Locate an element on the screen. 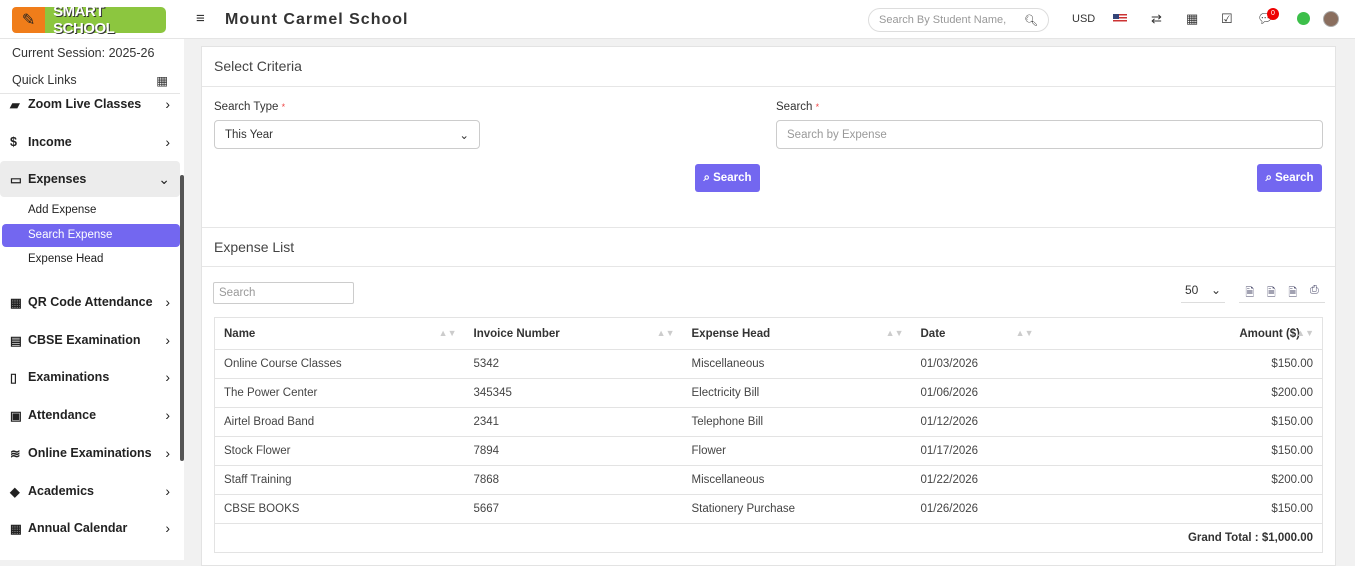 Image resolution: width=1355 pixels, height=566 pixels. student-search-input: Search By Student Name, 🔍︎ is located at coordinates (958, 20).